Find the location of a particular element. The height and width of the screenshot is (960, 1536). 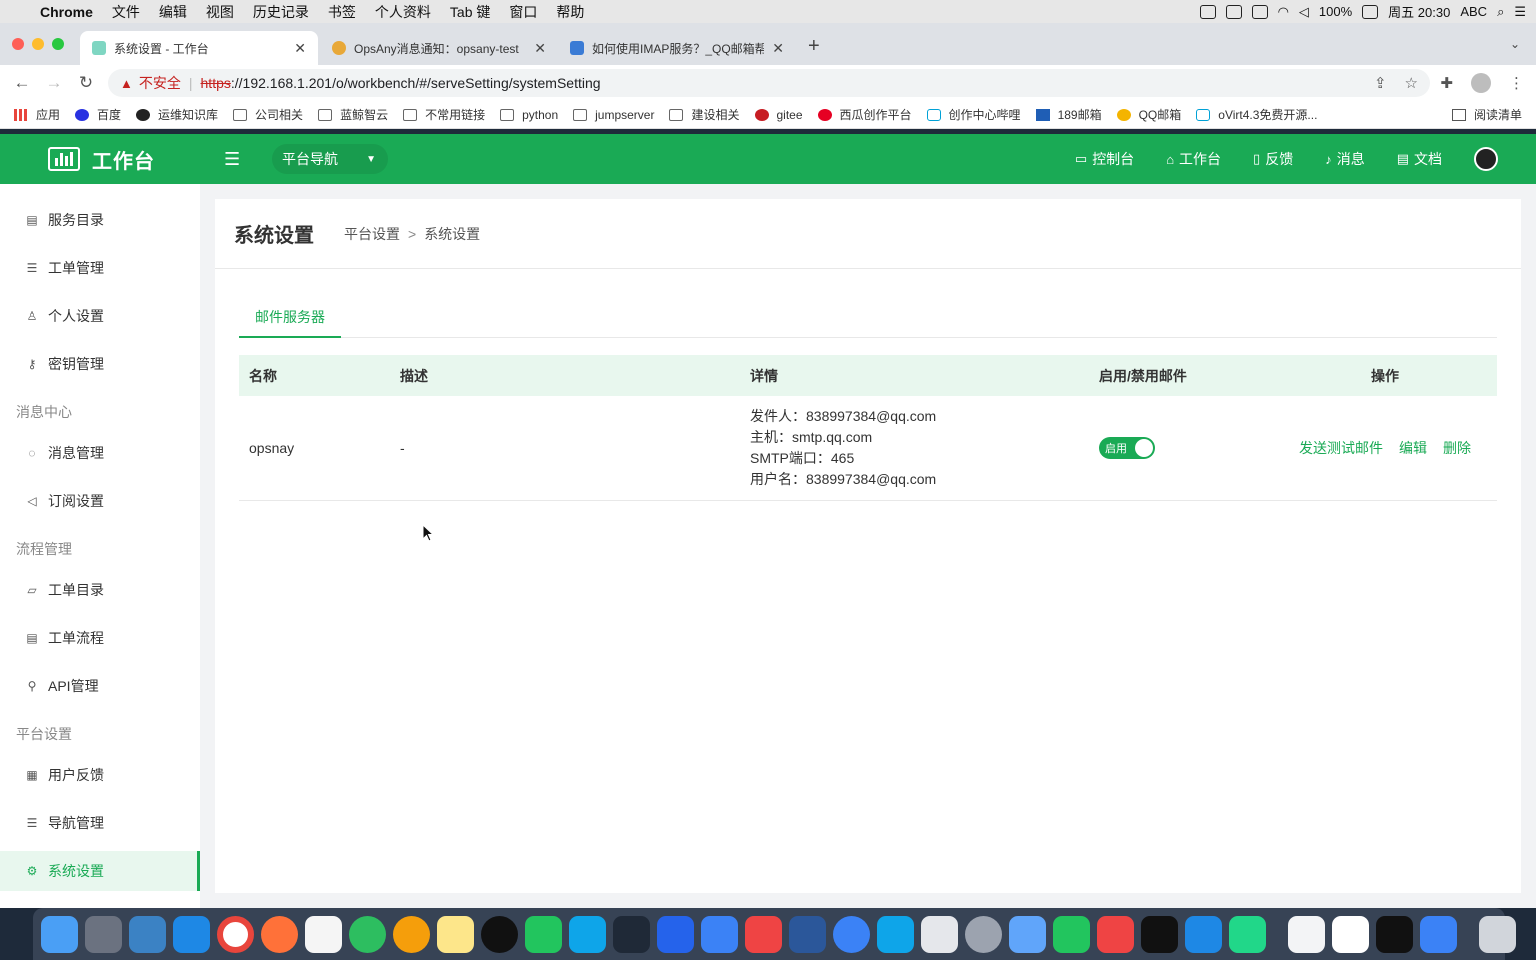

menu-window: 窗口 is located at coordinates (523, 12).